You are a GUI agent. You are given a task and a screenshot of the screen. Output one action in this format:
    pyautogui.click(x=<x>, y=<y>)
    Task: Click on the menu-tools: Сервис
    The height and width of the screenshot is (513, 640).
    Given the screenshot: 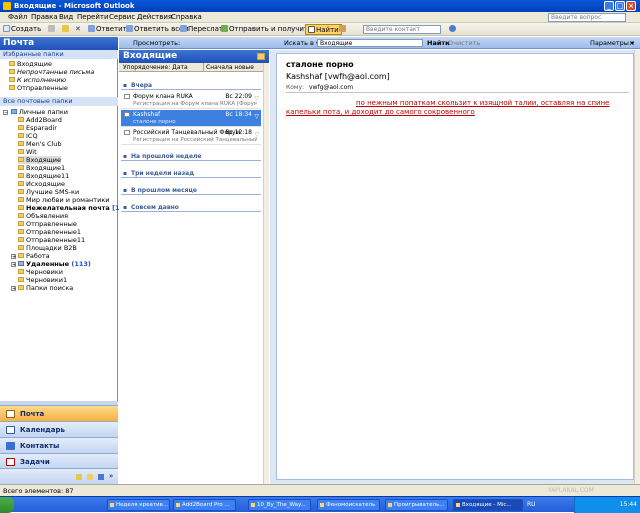 What is the action you would take?
    pyautogui.click(x=122, y=17)
    